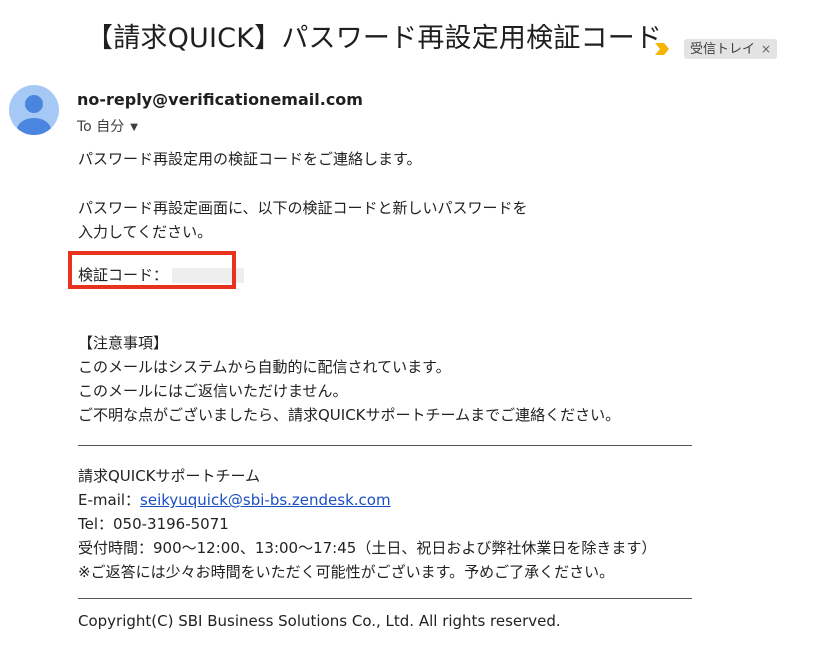 Image resolution: width=813 pixels, height=654 pixels. What do you see at coordinates (303, 208) in the screenshot?
I see `instruction-line-1: パスワード再設定画面に、以下の検証コードと新しいパスワードを` at bounding box center [303, 208].